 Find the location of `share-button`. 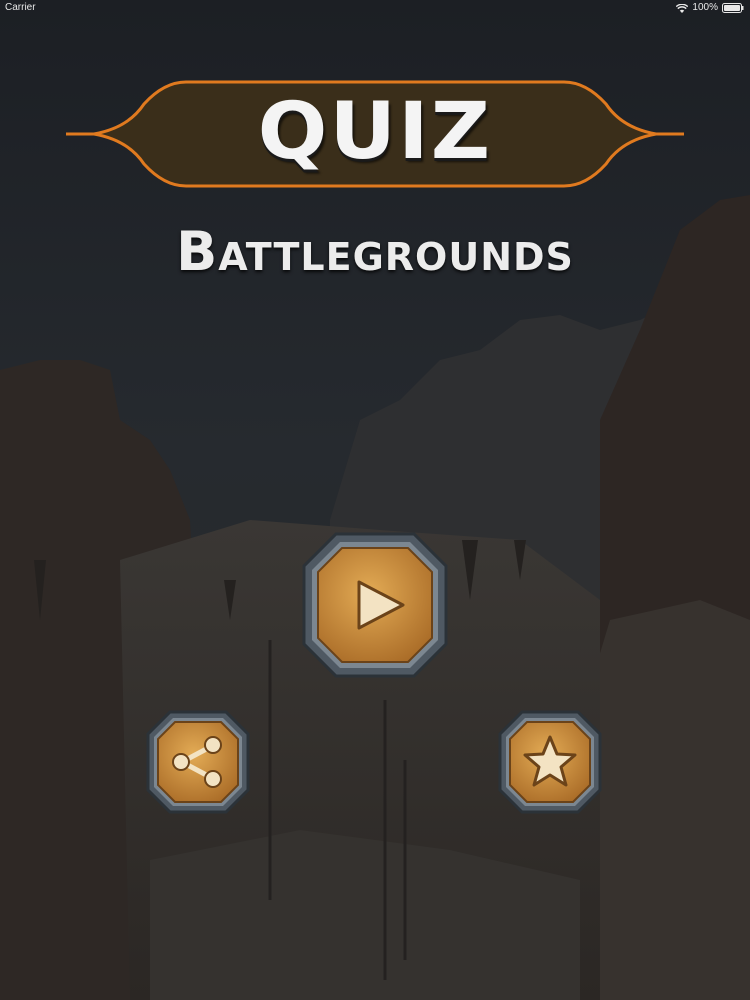

share-button is located at coordinates (198, 762).